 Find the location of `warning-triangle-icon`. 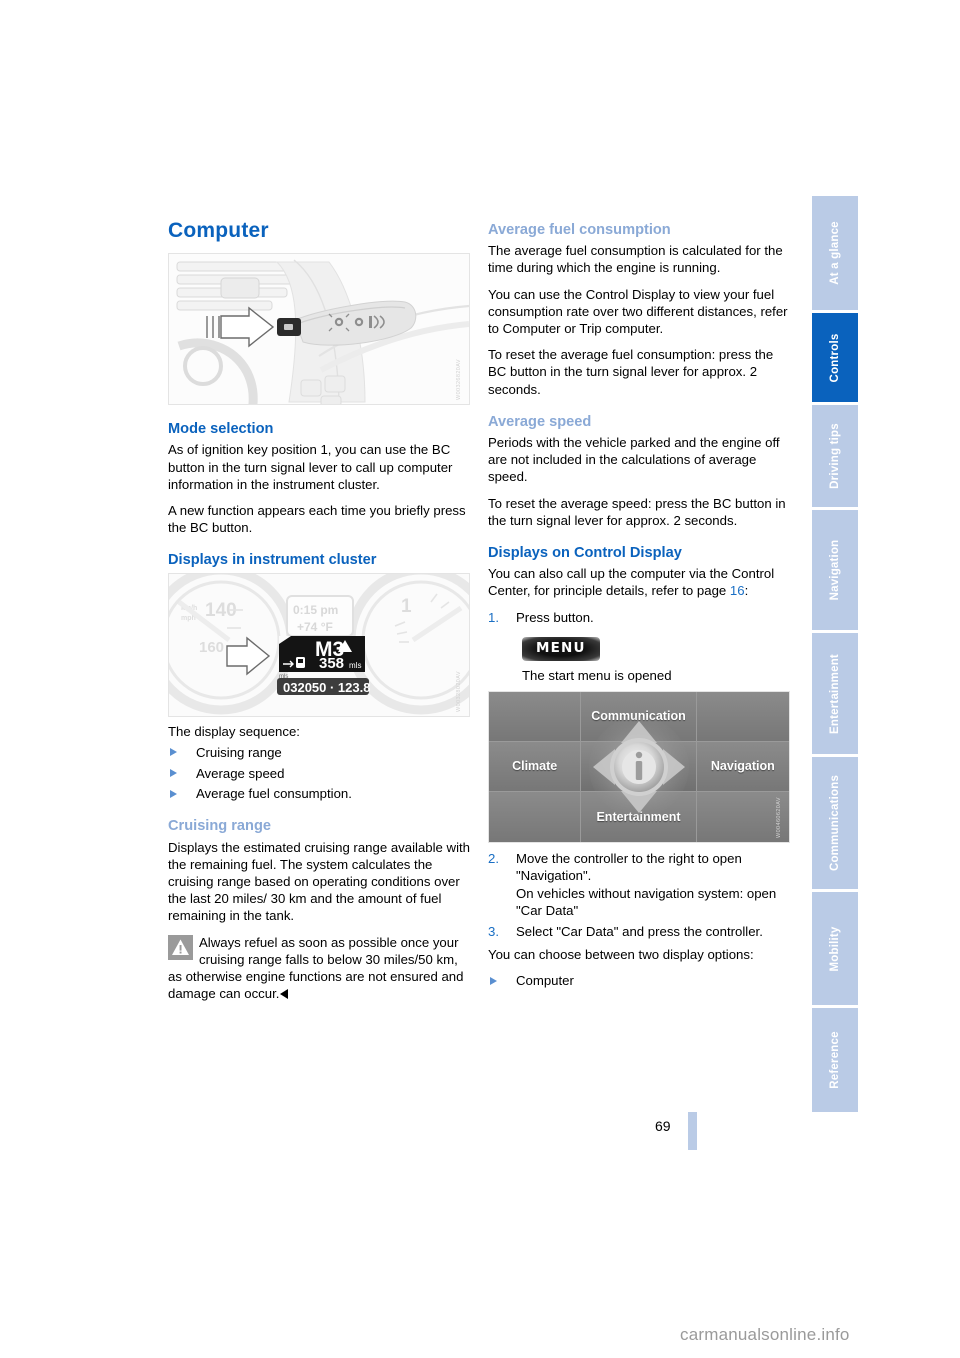

warning-triangle-icon is located at coordinates (180, 947).